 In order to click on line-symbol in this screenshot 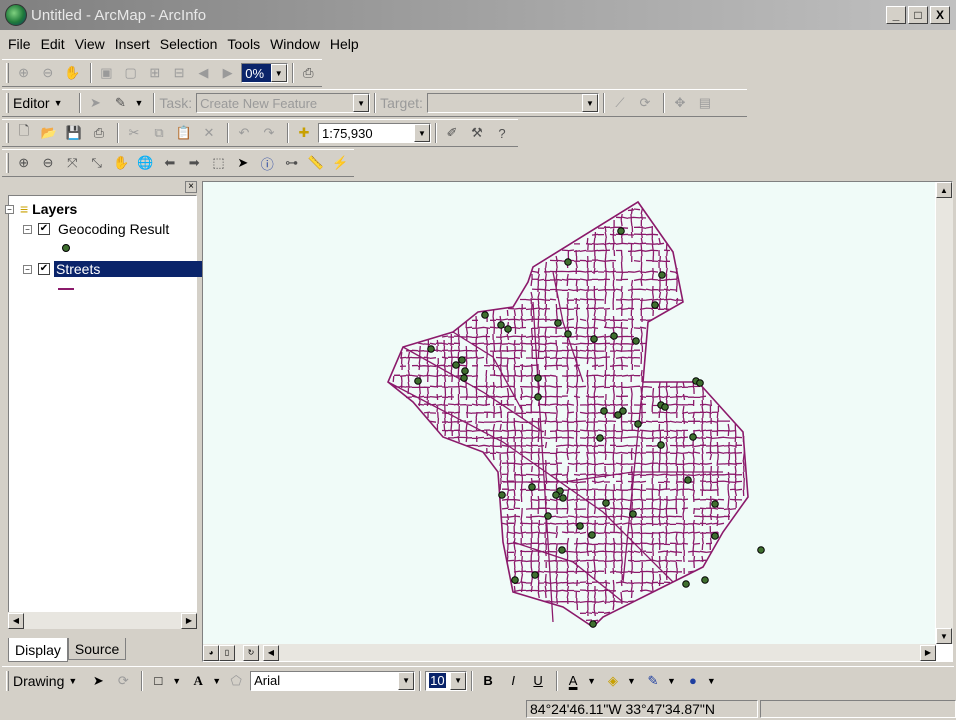, I will do `click(66, 289)`.